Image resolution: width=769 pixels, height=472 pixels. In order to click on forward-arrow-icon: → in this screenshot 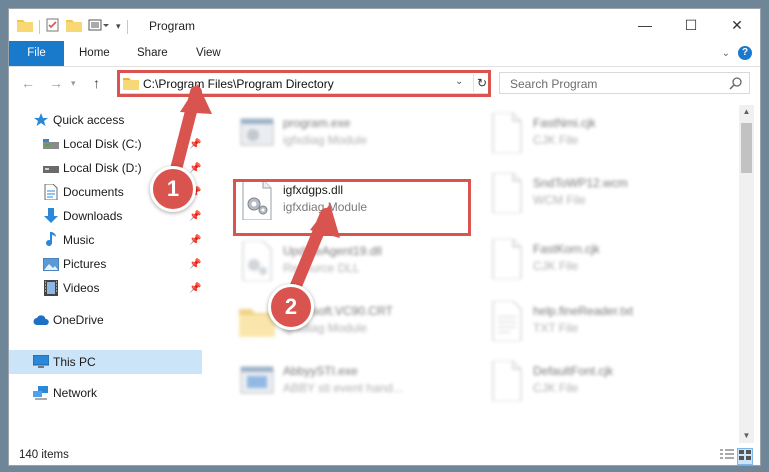, I will do `click(56, 83)`.